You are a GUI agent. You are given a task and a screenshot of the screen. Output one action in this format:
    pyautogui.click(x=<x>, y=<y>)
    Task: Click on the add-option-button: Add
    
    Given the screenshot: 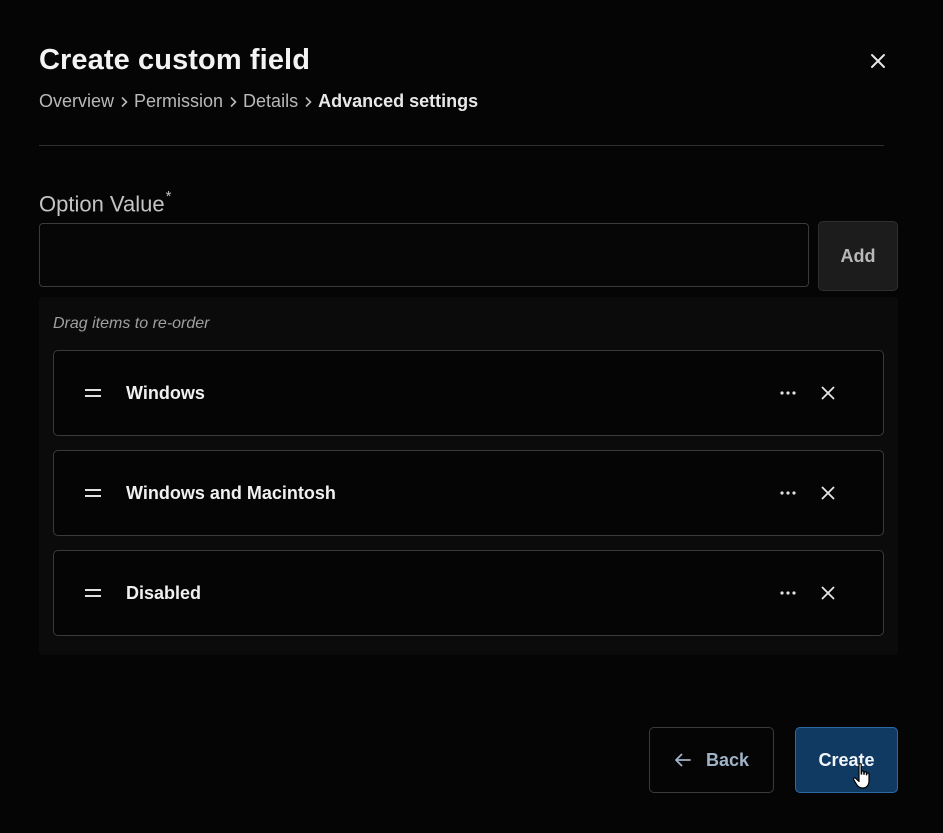 What is the action you would take?
    pyautogui.click(x=858, y=256)
    